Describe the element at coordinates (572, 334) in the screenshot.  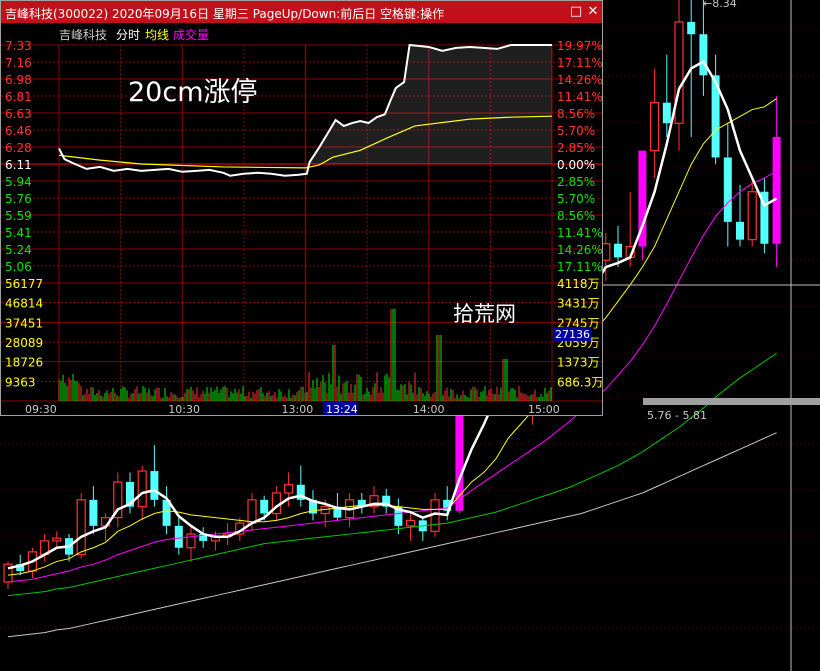
I see `volume-cursor-value: 27136` at that location.